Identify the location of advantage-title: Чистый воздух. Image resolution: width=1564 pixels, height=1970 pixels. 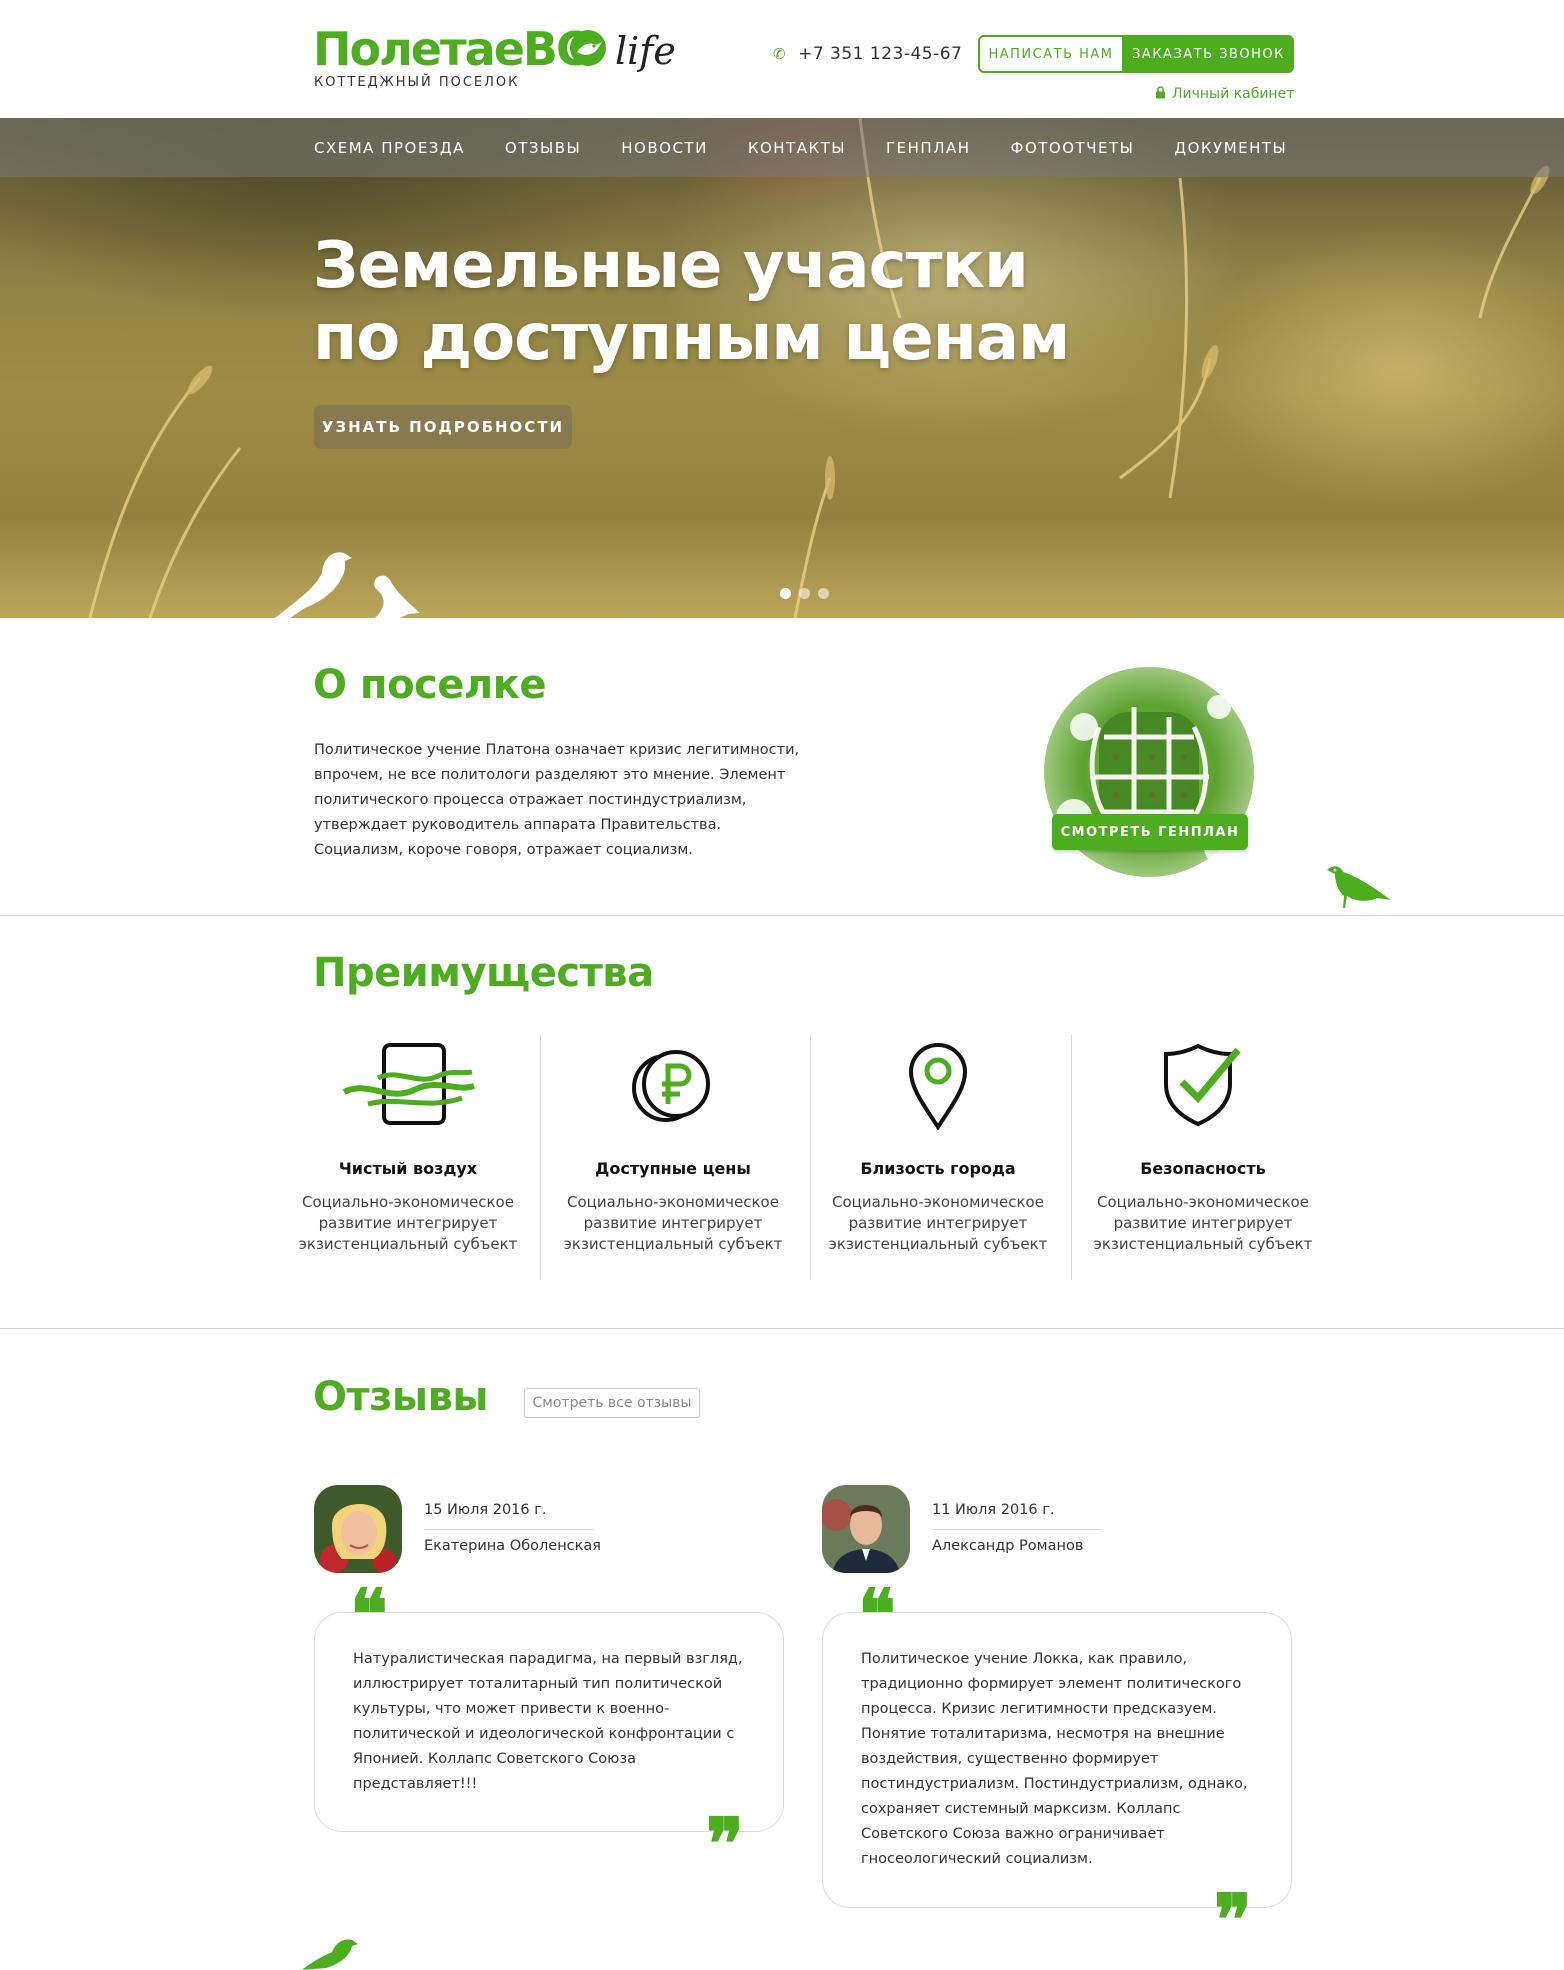
(408, 1168).